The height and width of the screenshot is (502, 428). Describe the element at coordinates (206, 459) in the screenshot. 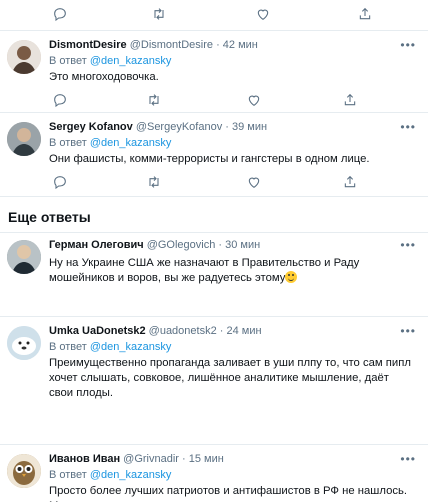

I see `tweet-time: 15 мин` at that location.